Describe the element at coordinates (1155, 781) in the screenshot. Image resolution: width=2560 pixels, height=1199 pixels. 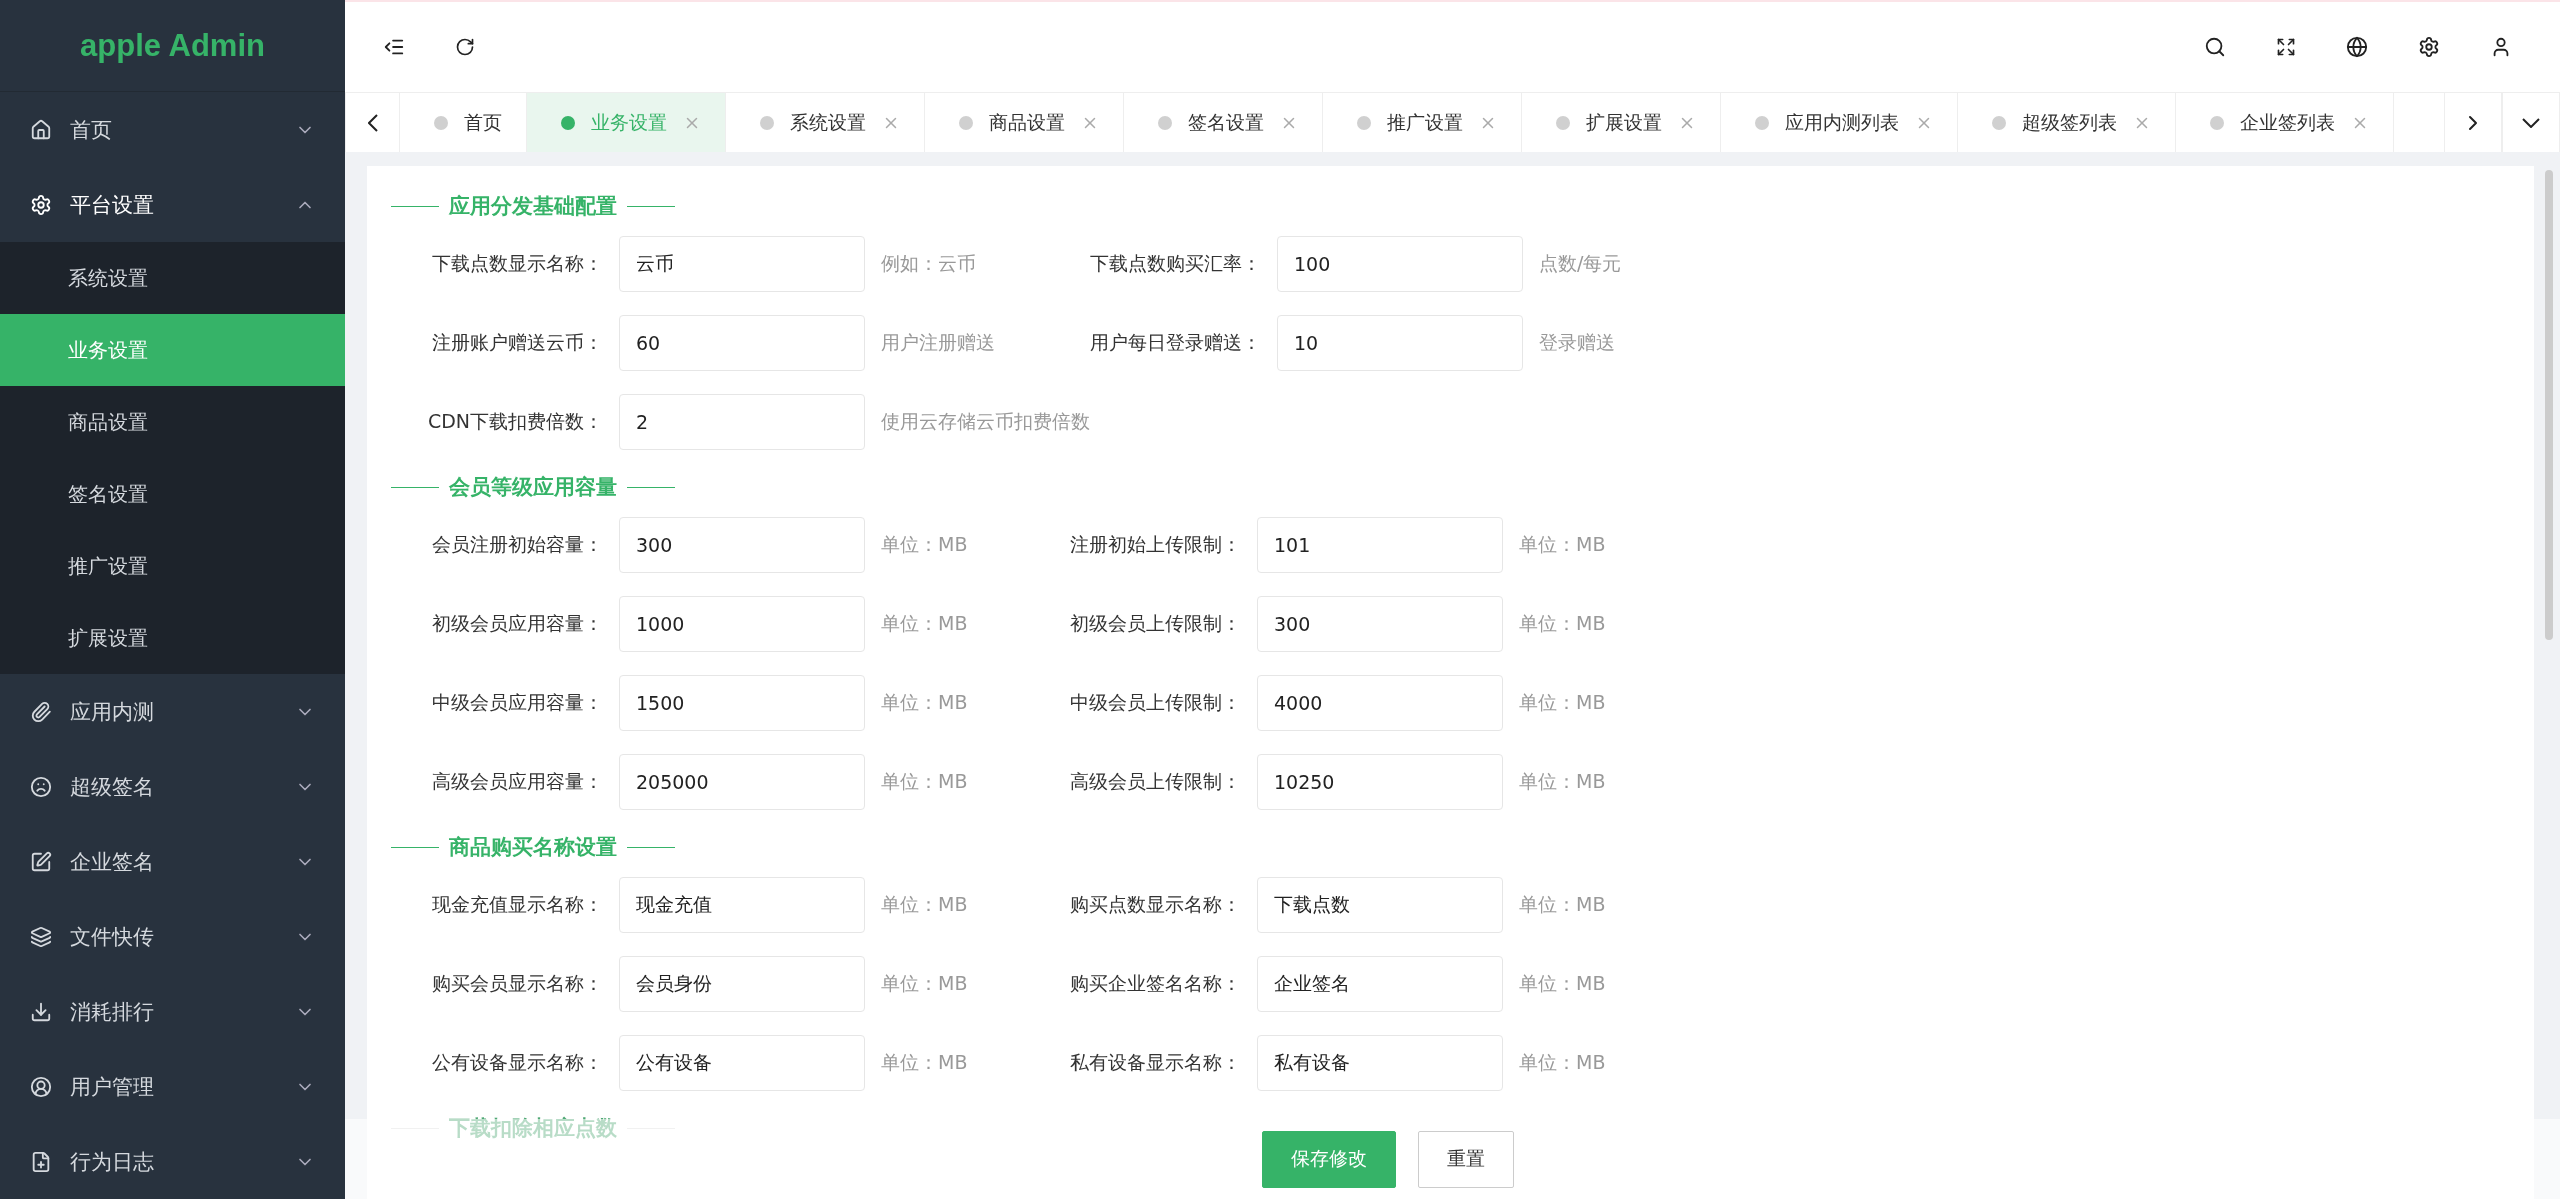
I see `field-label: 高级会员上传限制：` at that location.